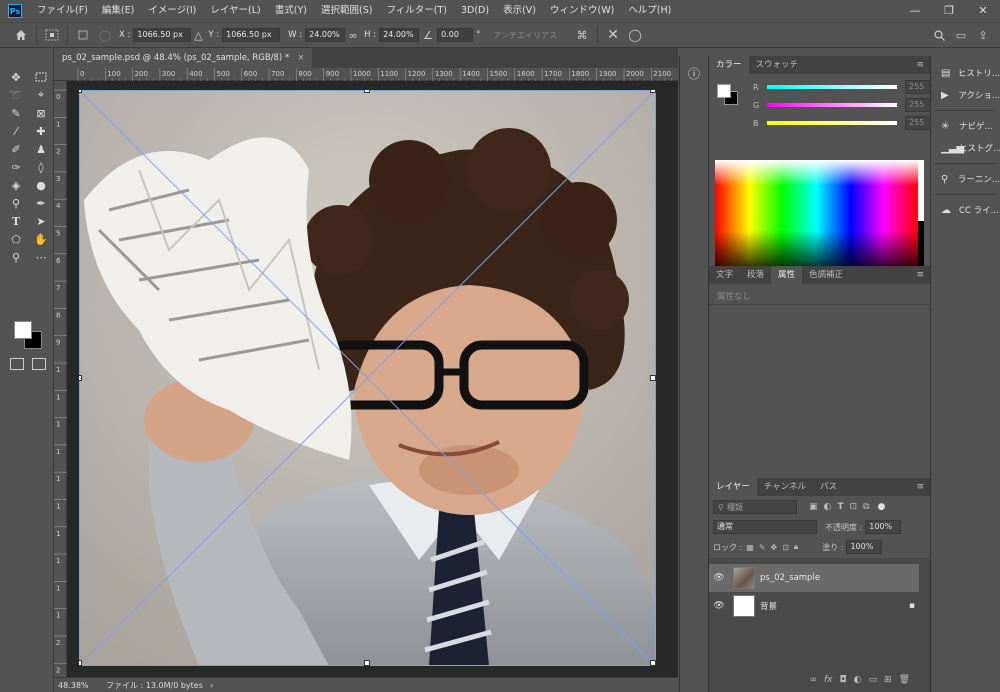  Describe the element at coordinates (525, 35) in the screenshot. I see `antialias-checkbox: アンチエイリアス` at that location.